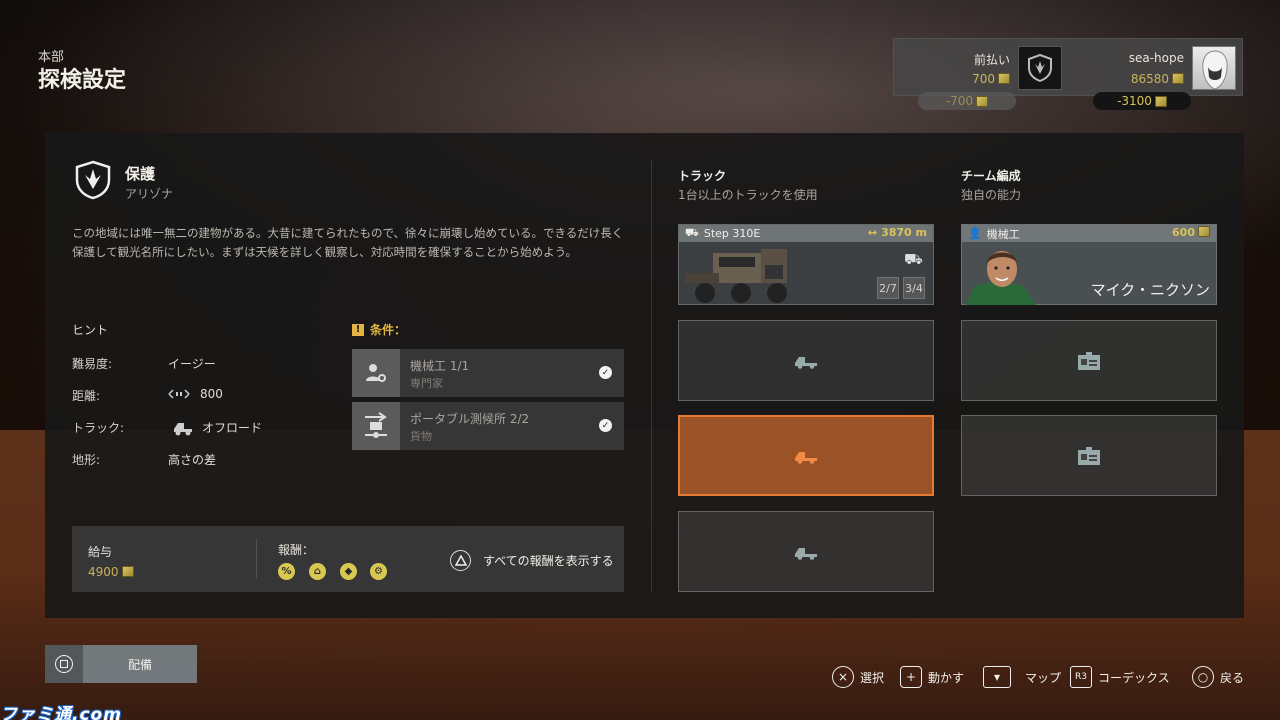 The image size is (1280, 720). What do you see at coordinates (488, 373) in the screenshot?
I see `condition-item: 機械工 1/1 専門家 ✓` at bounding box center [488, 373].